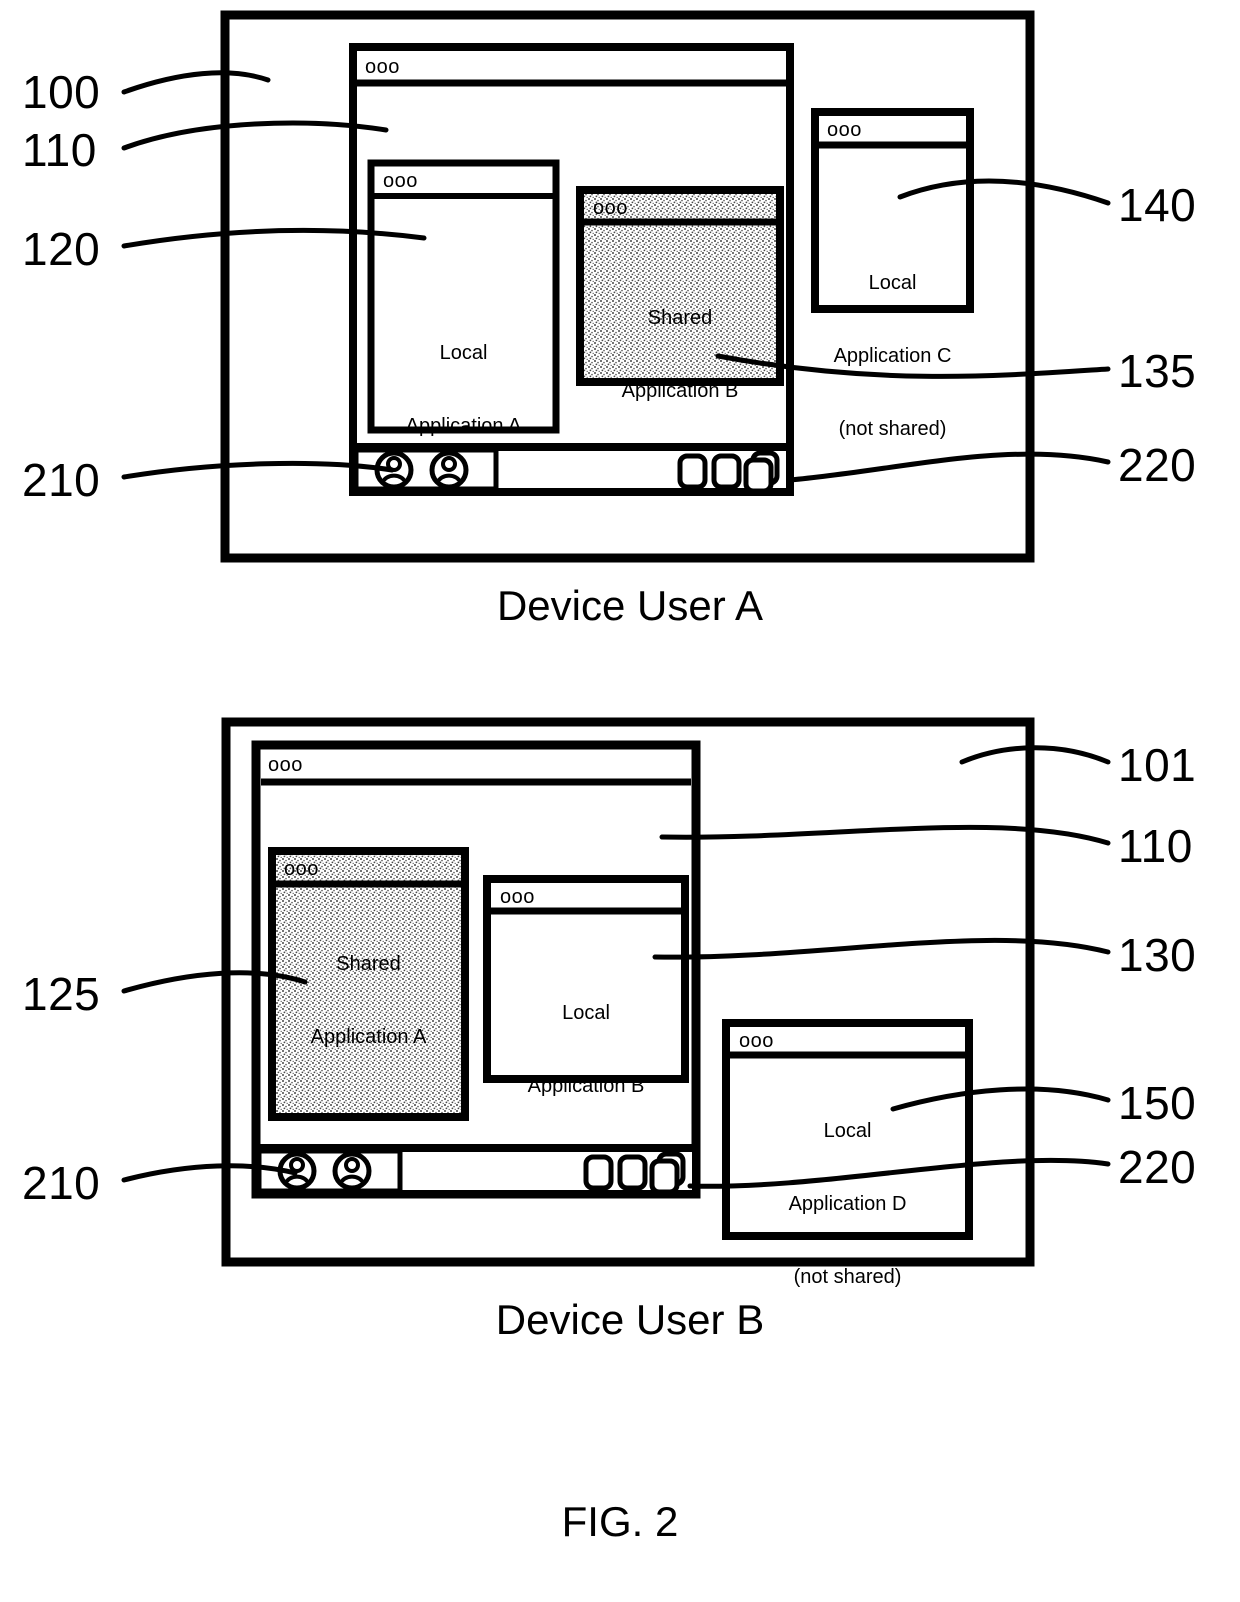  What do you see at coordinates (892, 282) in the screenshot?
I see `local-app-c-label-line-1: Local` at bounding box center [892, 282].